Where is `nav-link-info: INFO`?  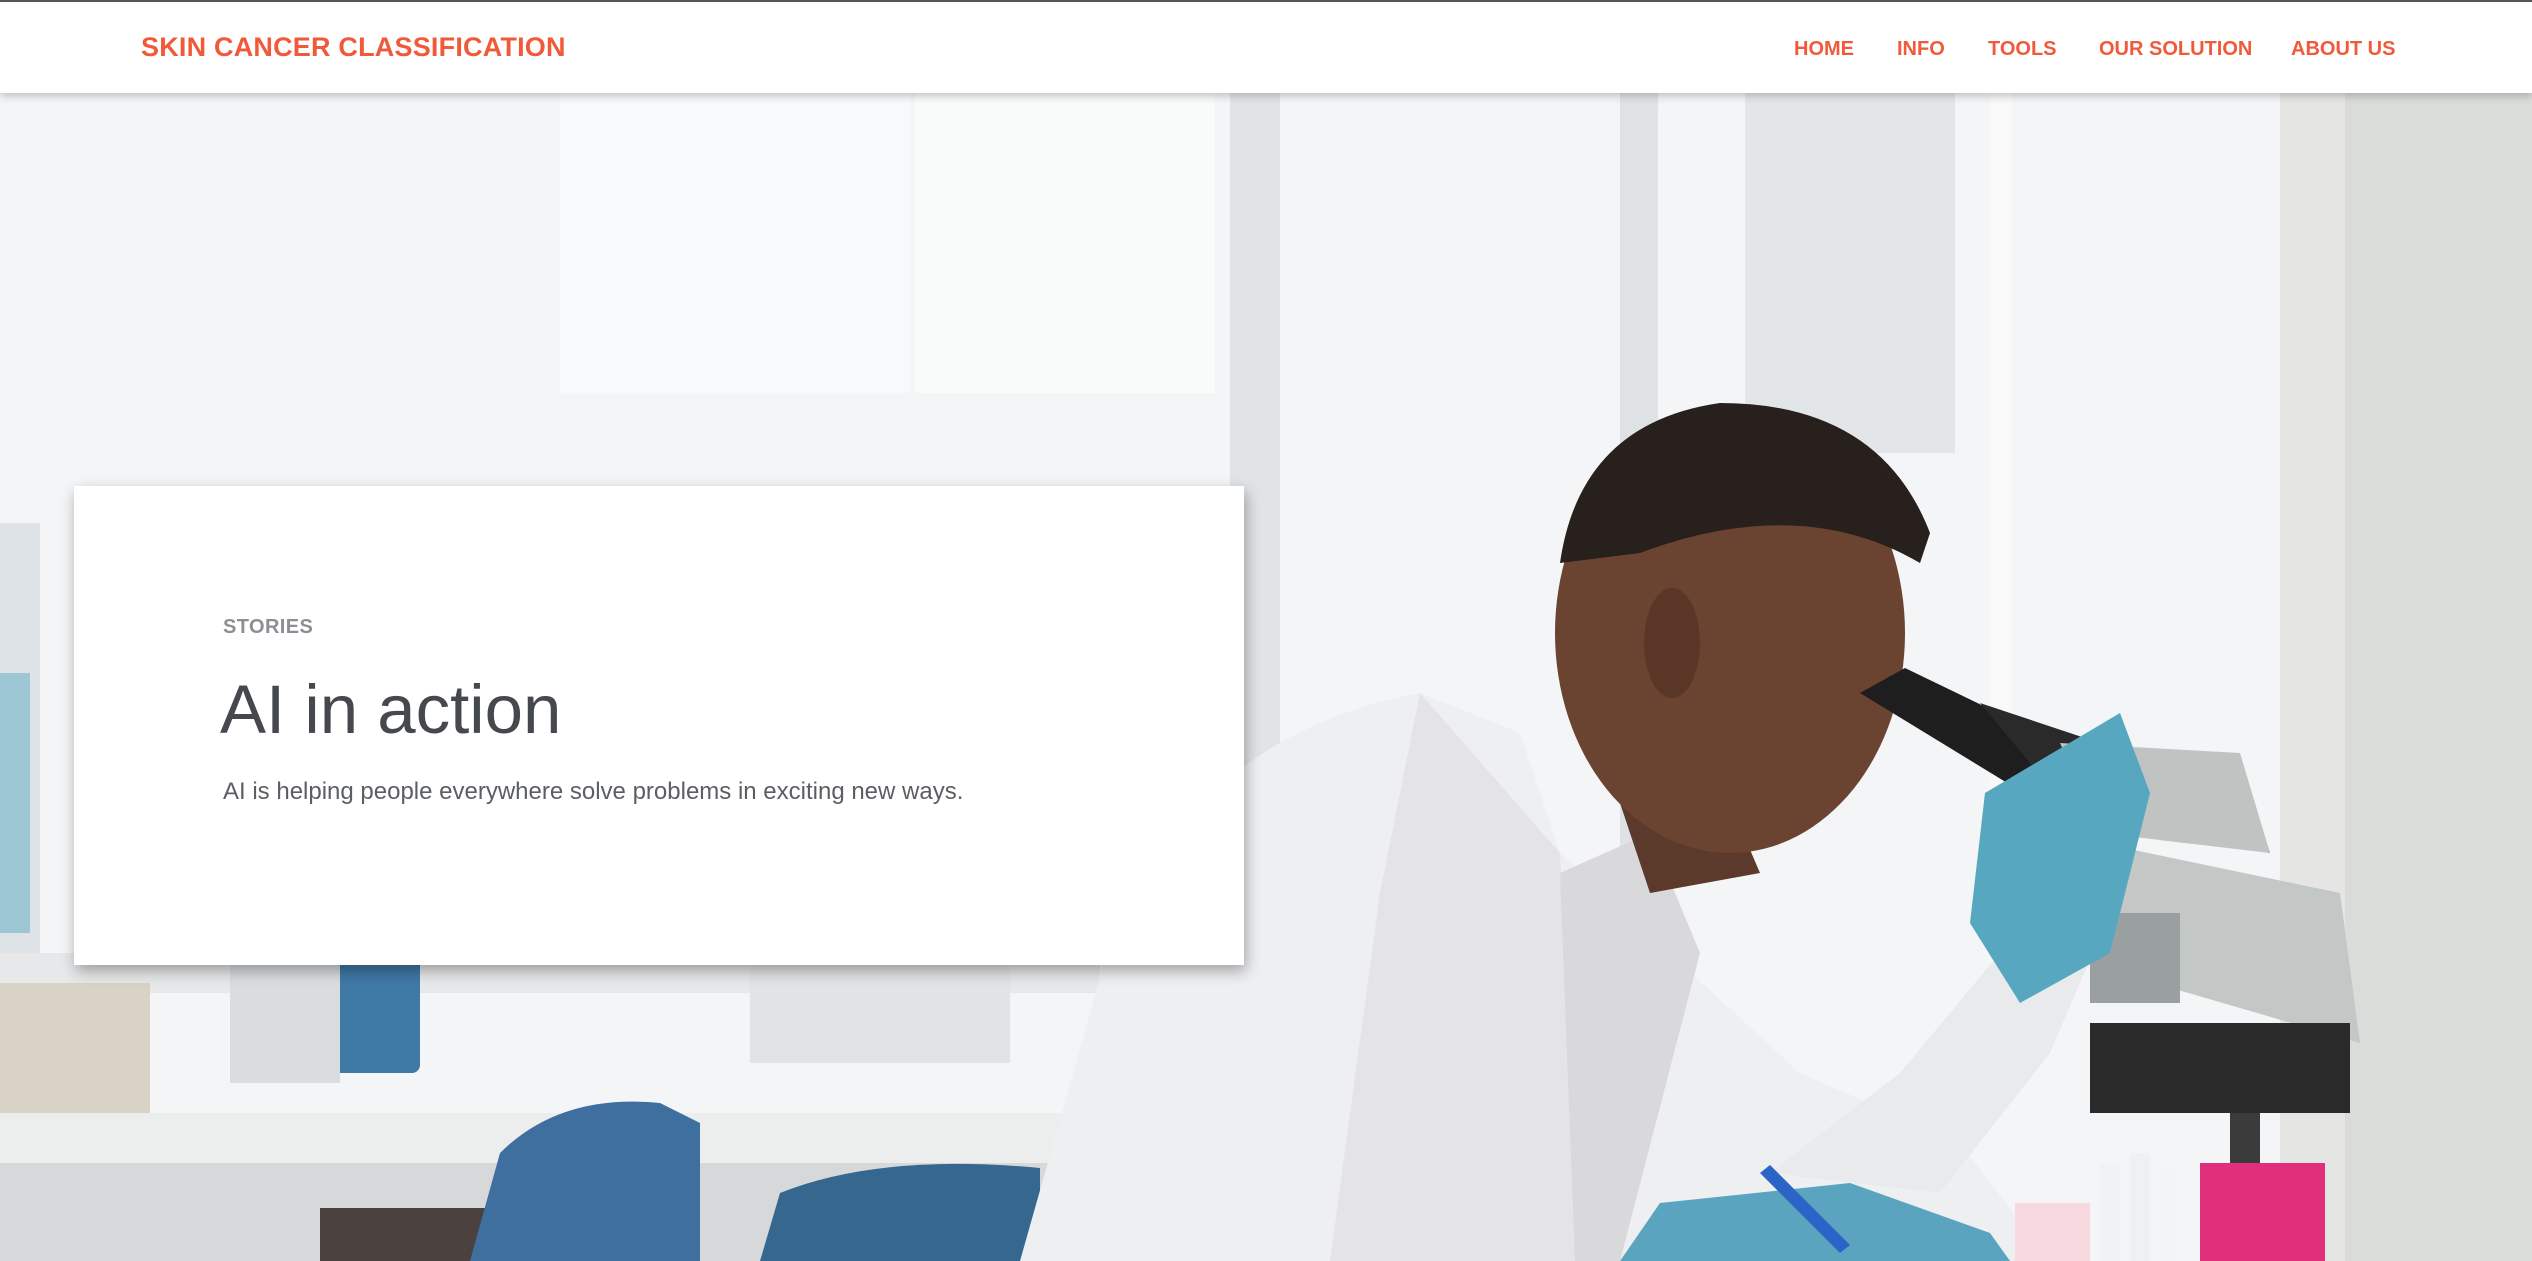
nav-link-info: INFO is located at coordinates (1921, 49).